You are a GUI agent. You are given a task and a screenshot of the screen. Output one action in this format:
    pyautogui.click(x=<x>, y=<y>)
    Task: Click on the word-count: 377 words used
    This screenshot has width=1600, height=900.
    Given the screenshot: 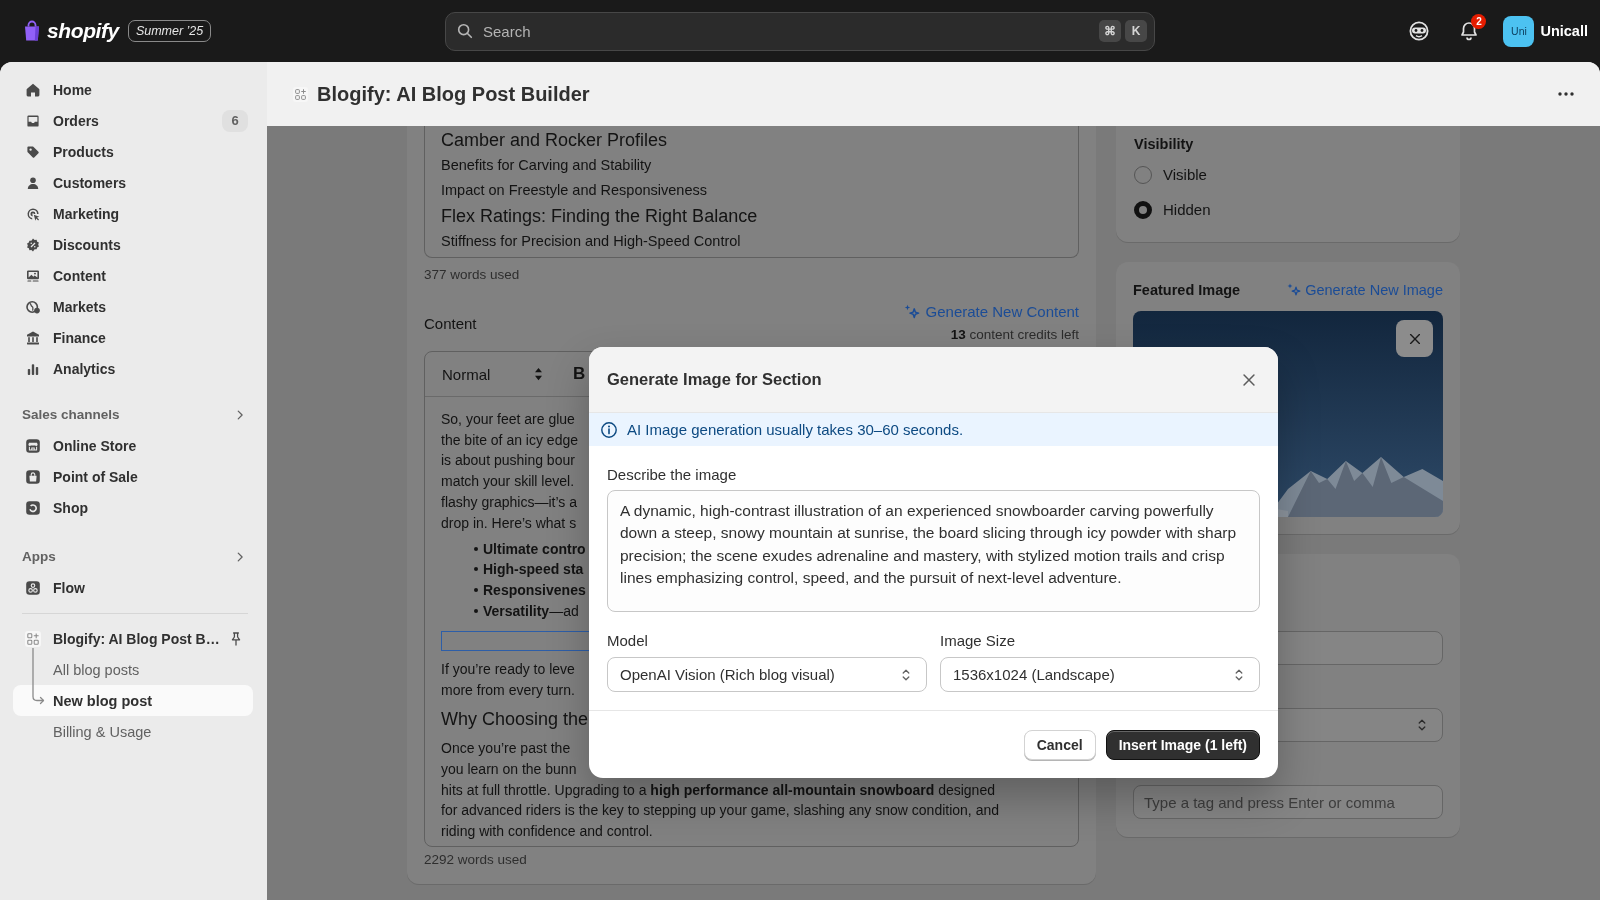 What is the action you would take?
    pyautogui.click(x=472, y=275)
    